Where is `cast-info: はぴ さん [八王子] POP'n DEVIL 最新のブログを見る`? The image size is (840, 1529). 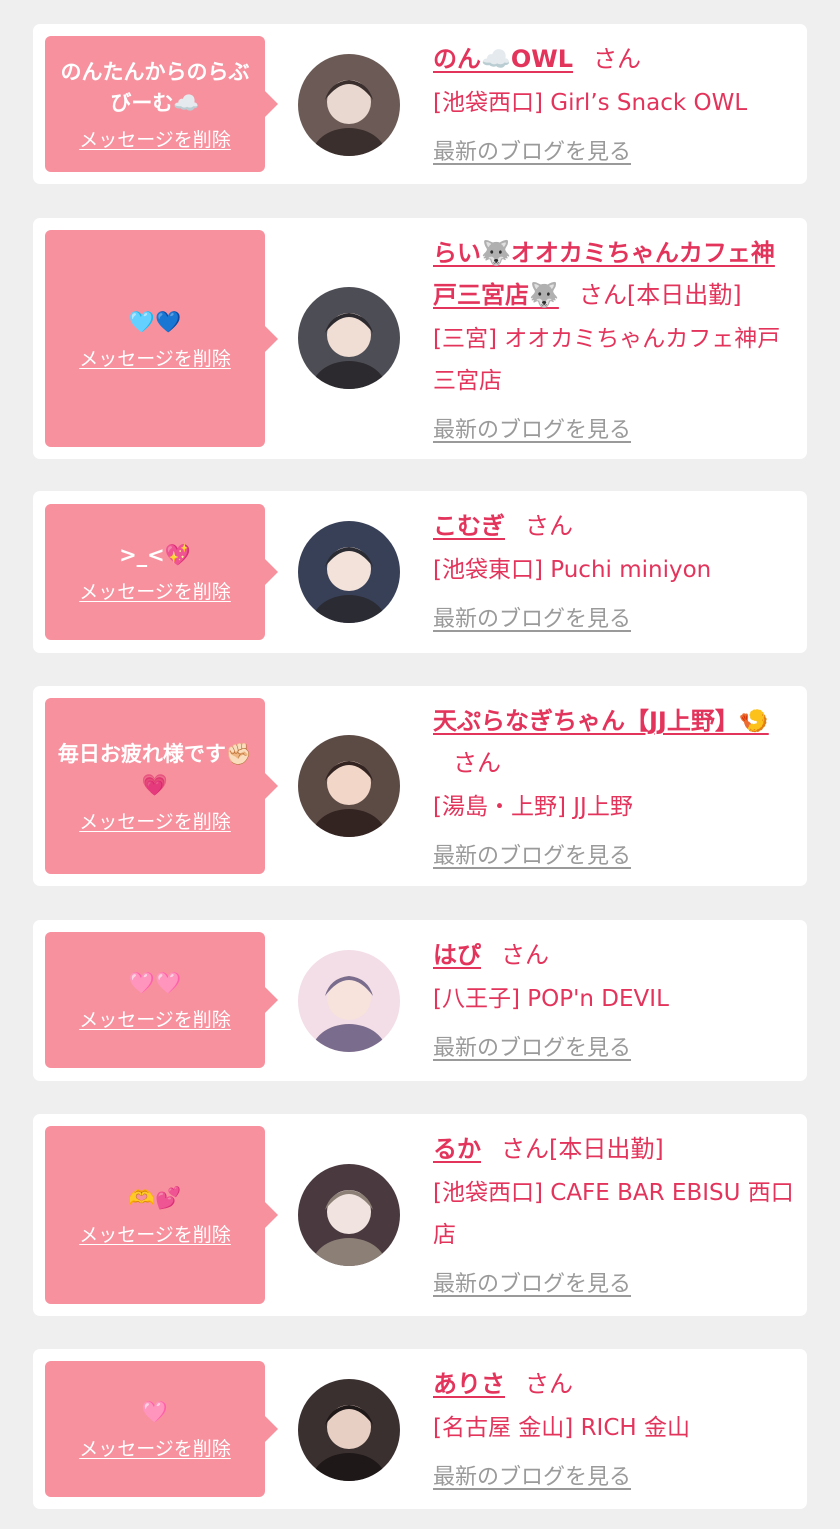 cast-info: はぴ さん [八王子] POP'n DEVIL 最新のブログを見る is located at coordinates (615, 1000).